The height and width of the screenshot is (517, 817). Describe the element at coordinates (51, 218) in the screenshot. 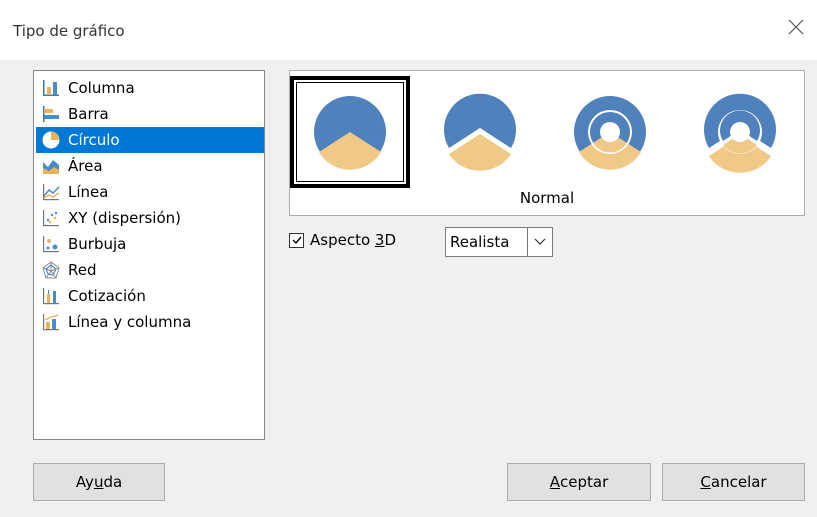

I see `scatter-chart-icon` at that location.